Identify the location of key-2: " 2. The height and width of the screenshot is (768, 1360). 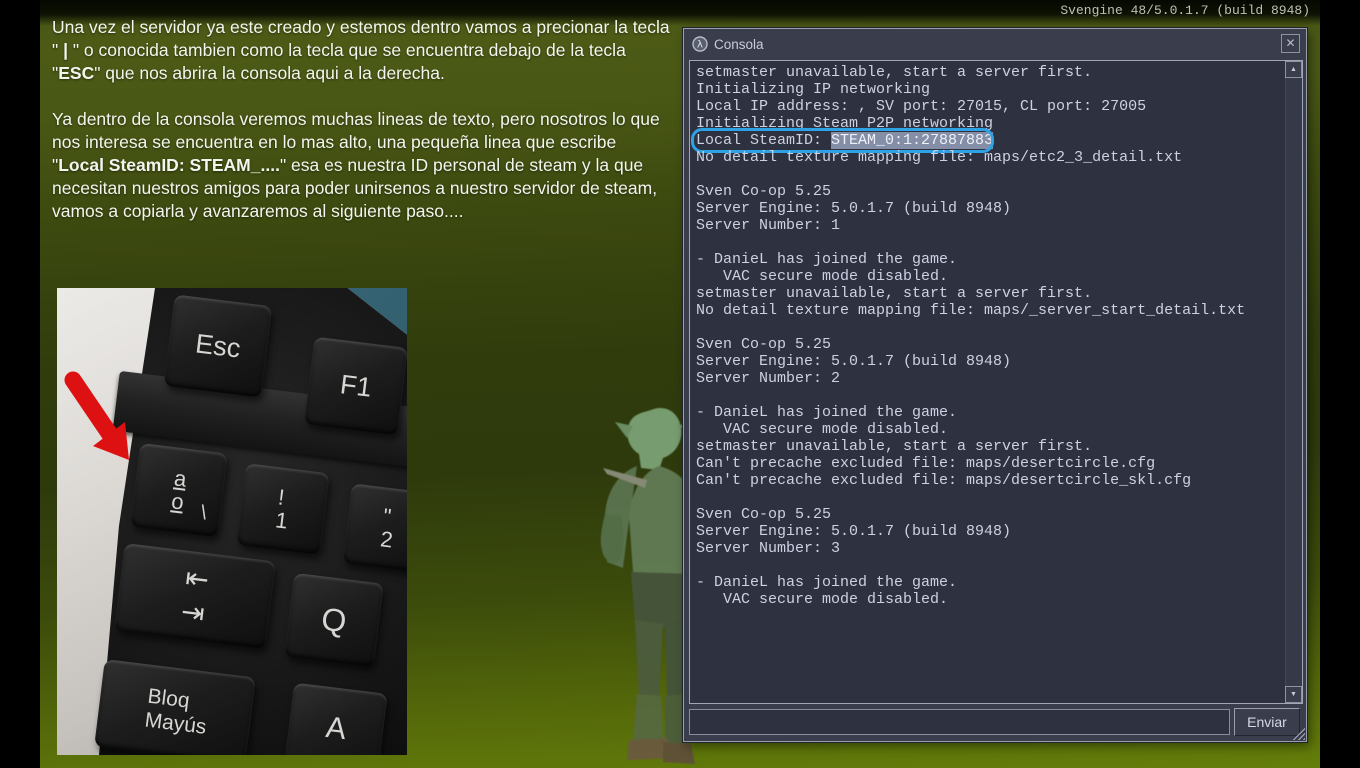
(374, 528).